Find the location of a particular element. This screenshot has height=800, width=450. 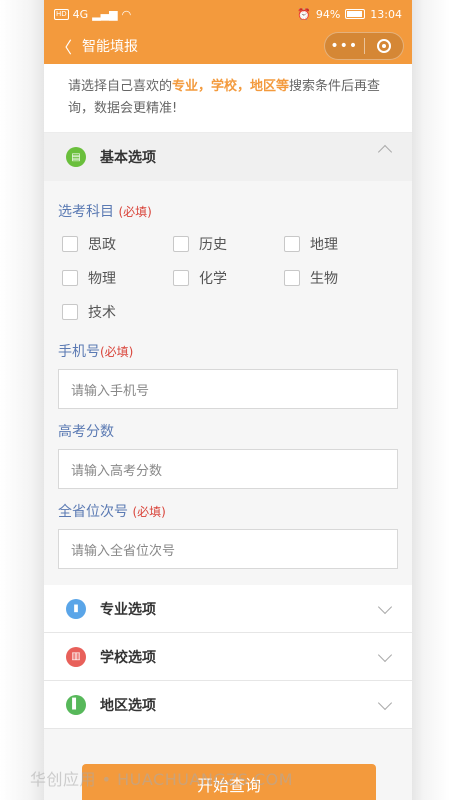

school-options-icon: ▥ is located at coordinates (76, 656).